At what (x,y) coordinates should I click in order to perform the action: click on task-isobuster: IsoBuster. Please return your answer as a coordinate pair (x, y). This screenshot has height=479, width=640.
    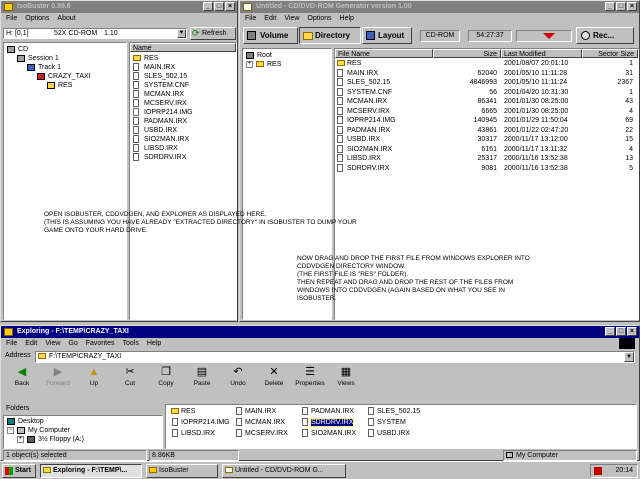
    Looking at the image, I should click on (182, 471).